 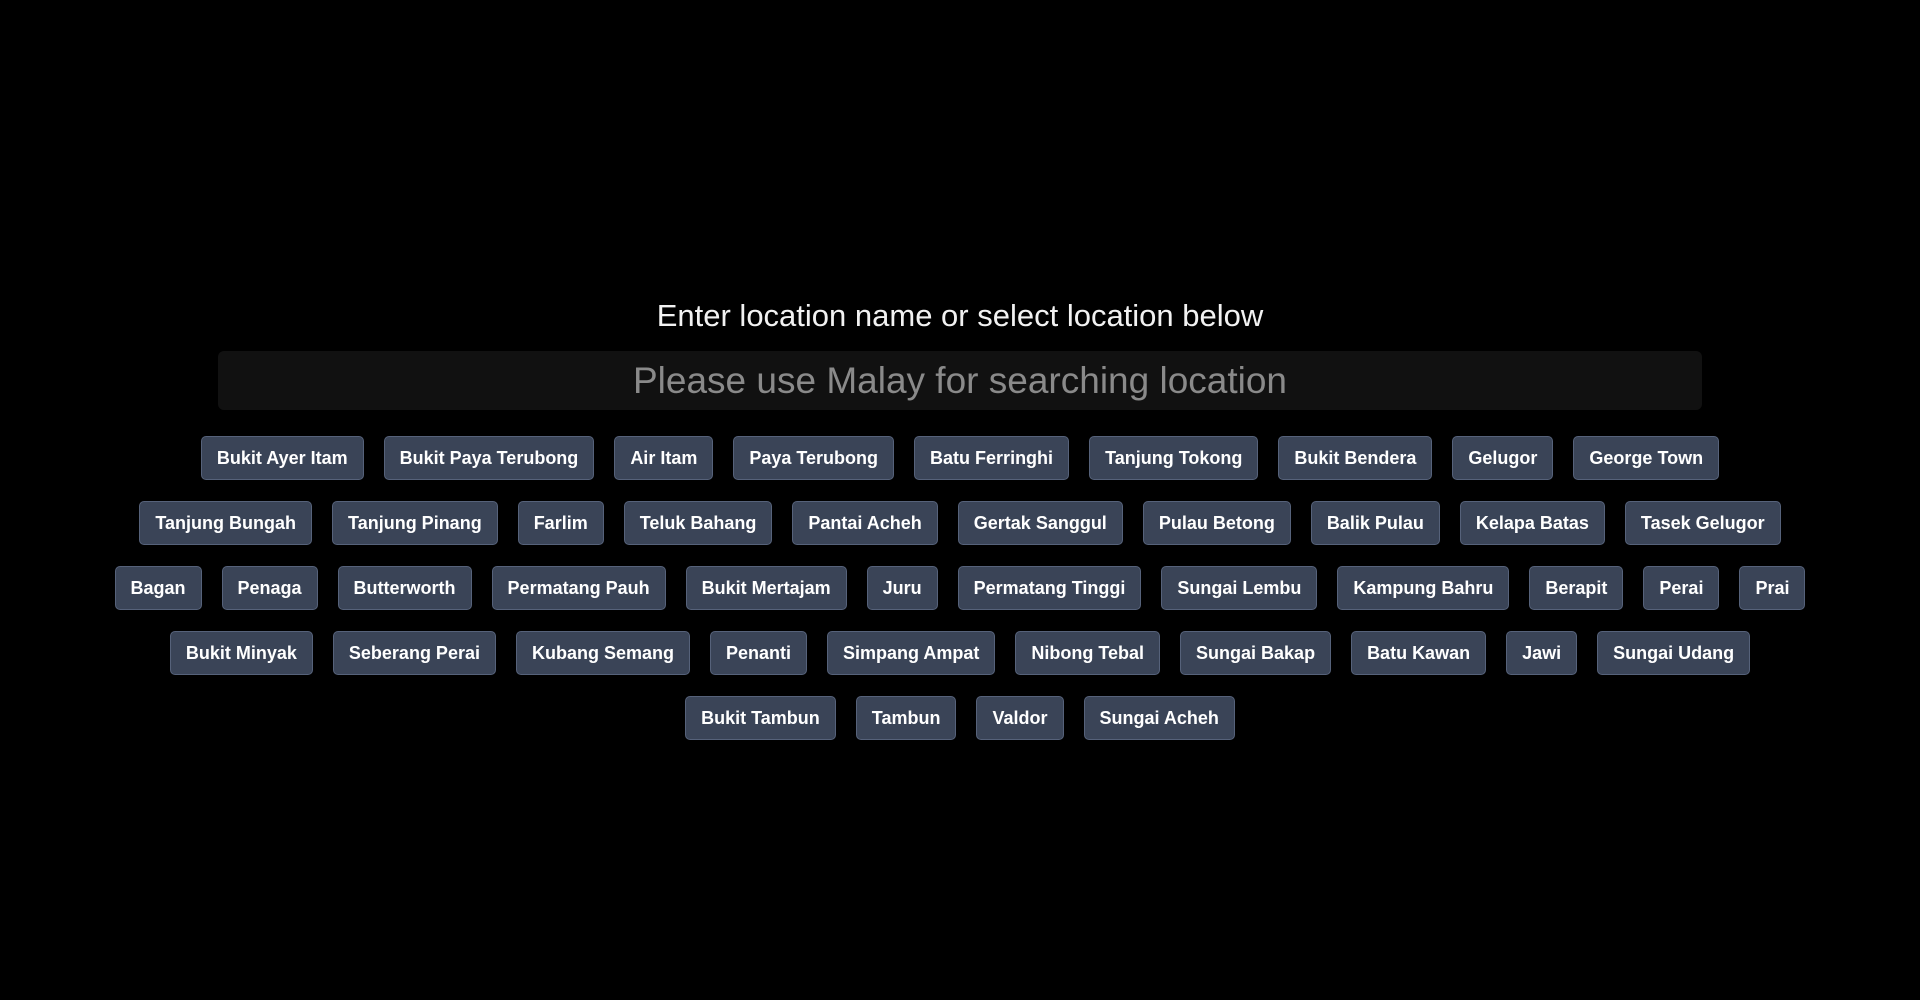 What do you see at coordinates (1020, 718) in the screenshot?
I see `location-button: Valdor` at bounding box center [1020, 718].